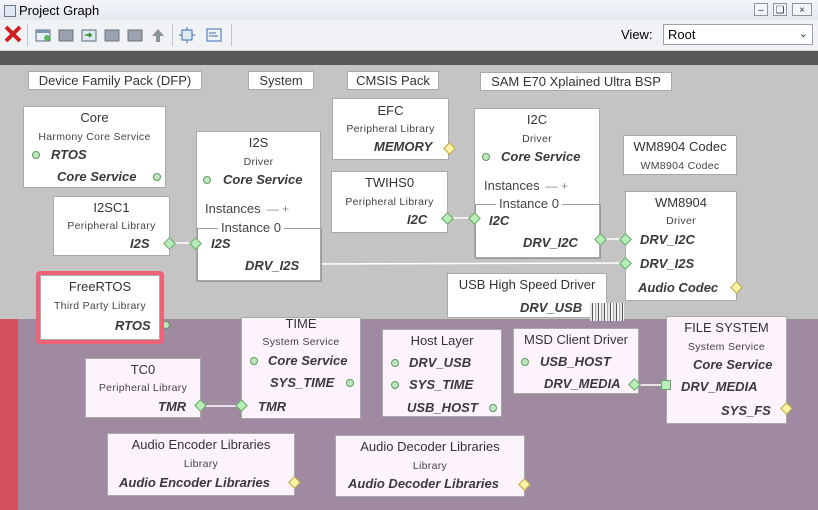 The image size is (818, 510). Describe the element at coordinates (272, 265) in the screenshot. I see `port-label-drv-i2s: DRV_I2S` at that location.